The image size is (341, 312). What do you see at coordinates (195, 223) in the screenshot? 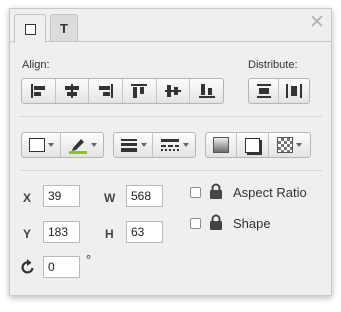
I see `shape-lock-checkbox` at bounding box center [195, 223].